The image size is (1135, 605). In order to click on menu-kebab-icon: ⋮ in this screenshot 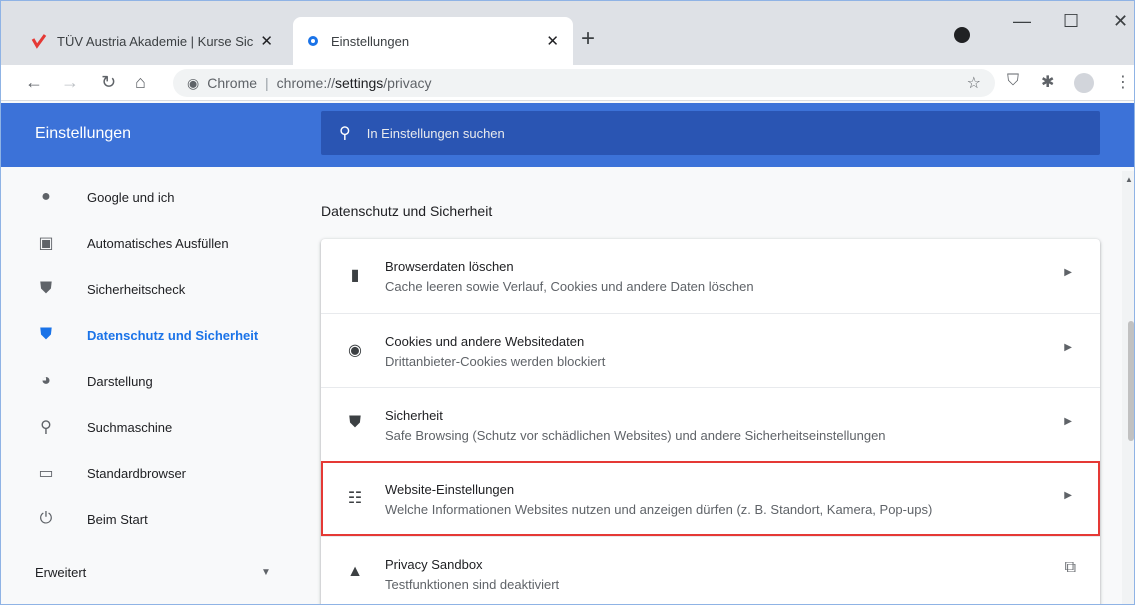, I will do `click(1123, 82)`.